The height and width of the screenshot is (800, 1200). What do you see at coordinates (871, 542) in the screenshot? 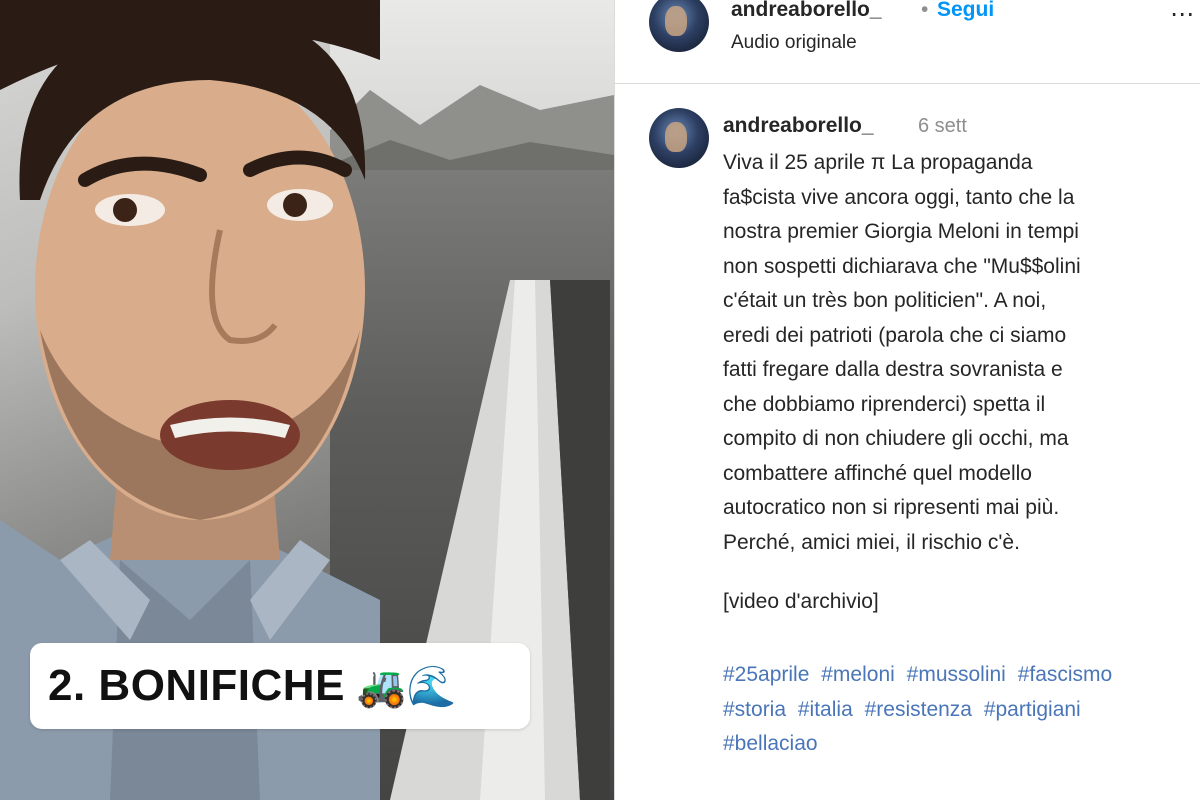
I see `caption-line: Perché, amici miei, il rischio c'è.` at bounding box center [871, 542].